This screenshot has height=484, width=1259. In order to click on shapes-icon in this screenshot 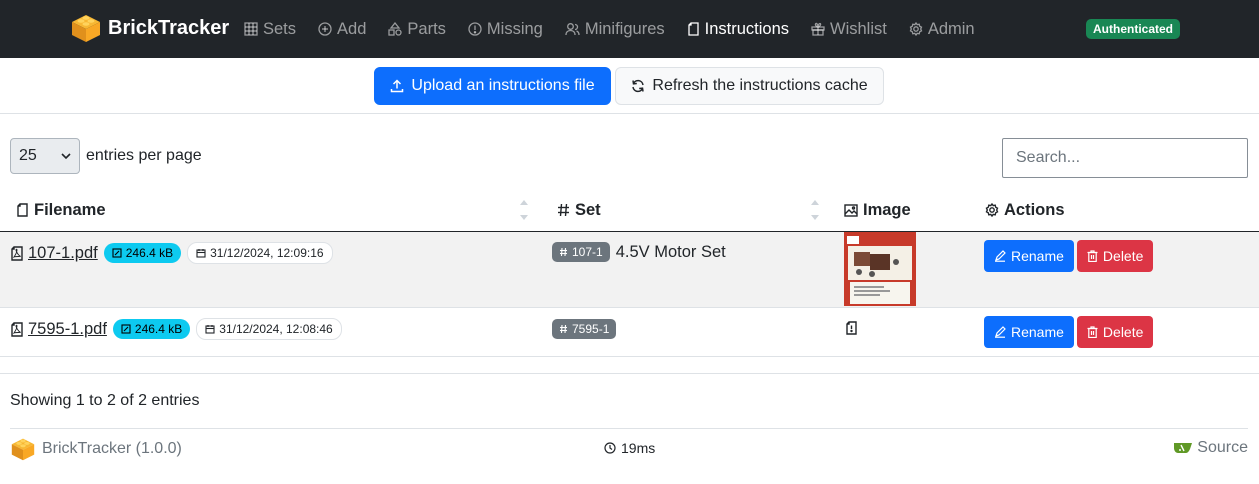, I will do `click(395, 29)`.